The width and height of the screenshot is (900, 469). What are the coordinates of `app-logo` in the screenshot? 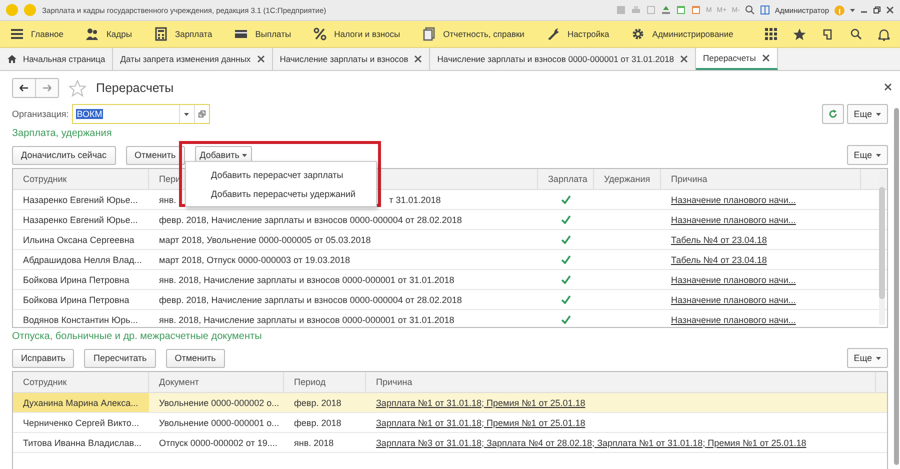 It's located at (12, 10).